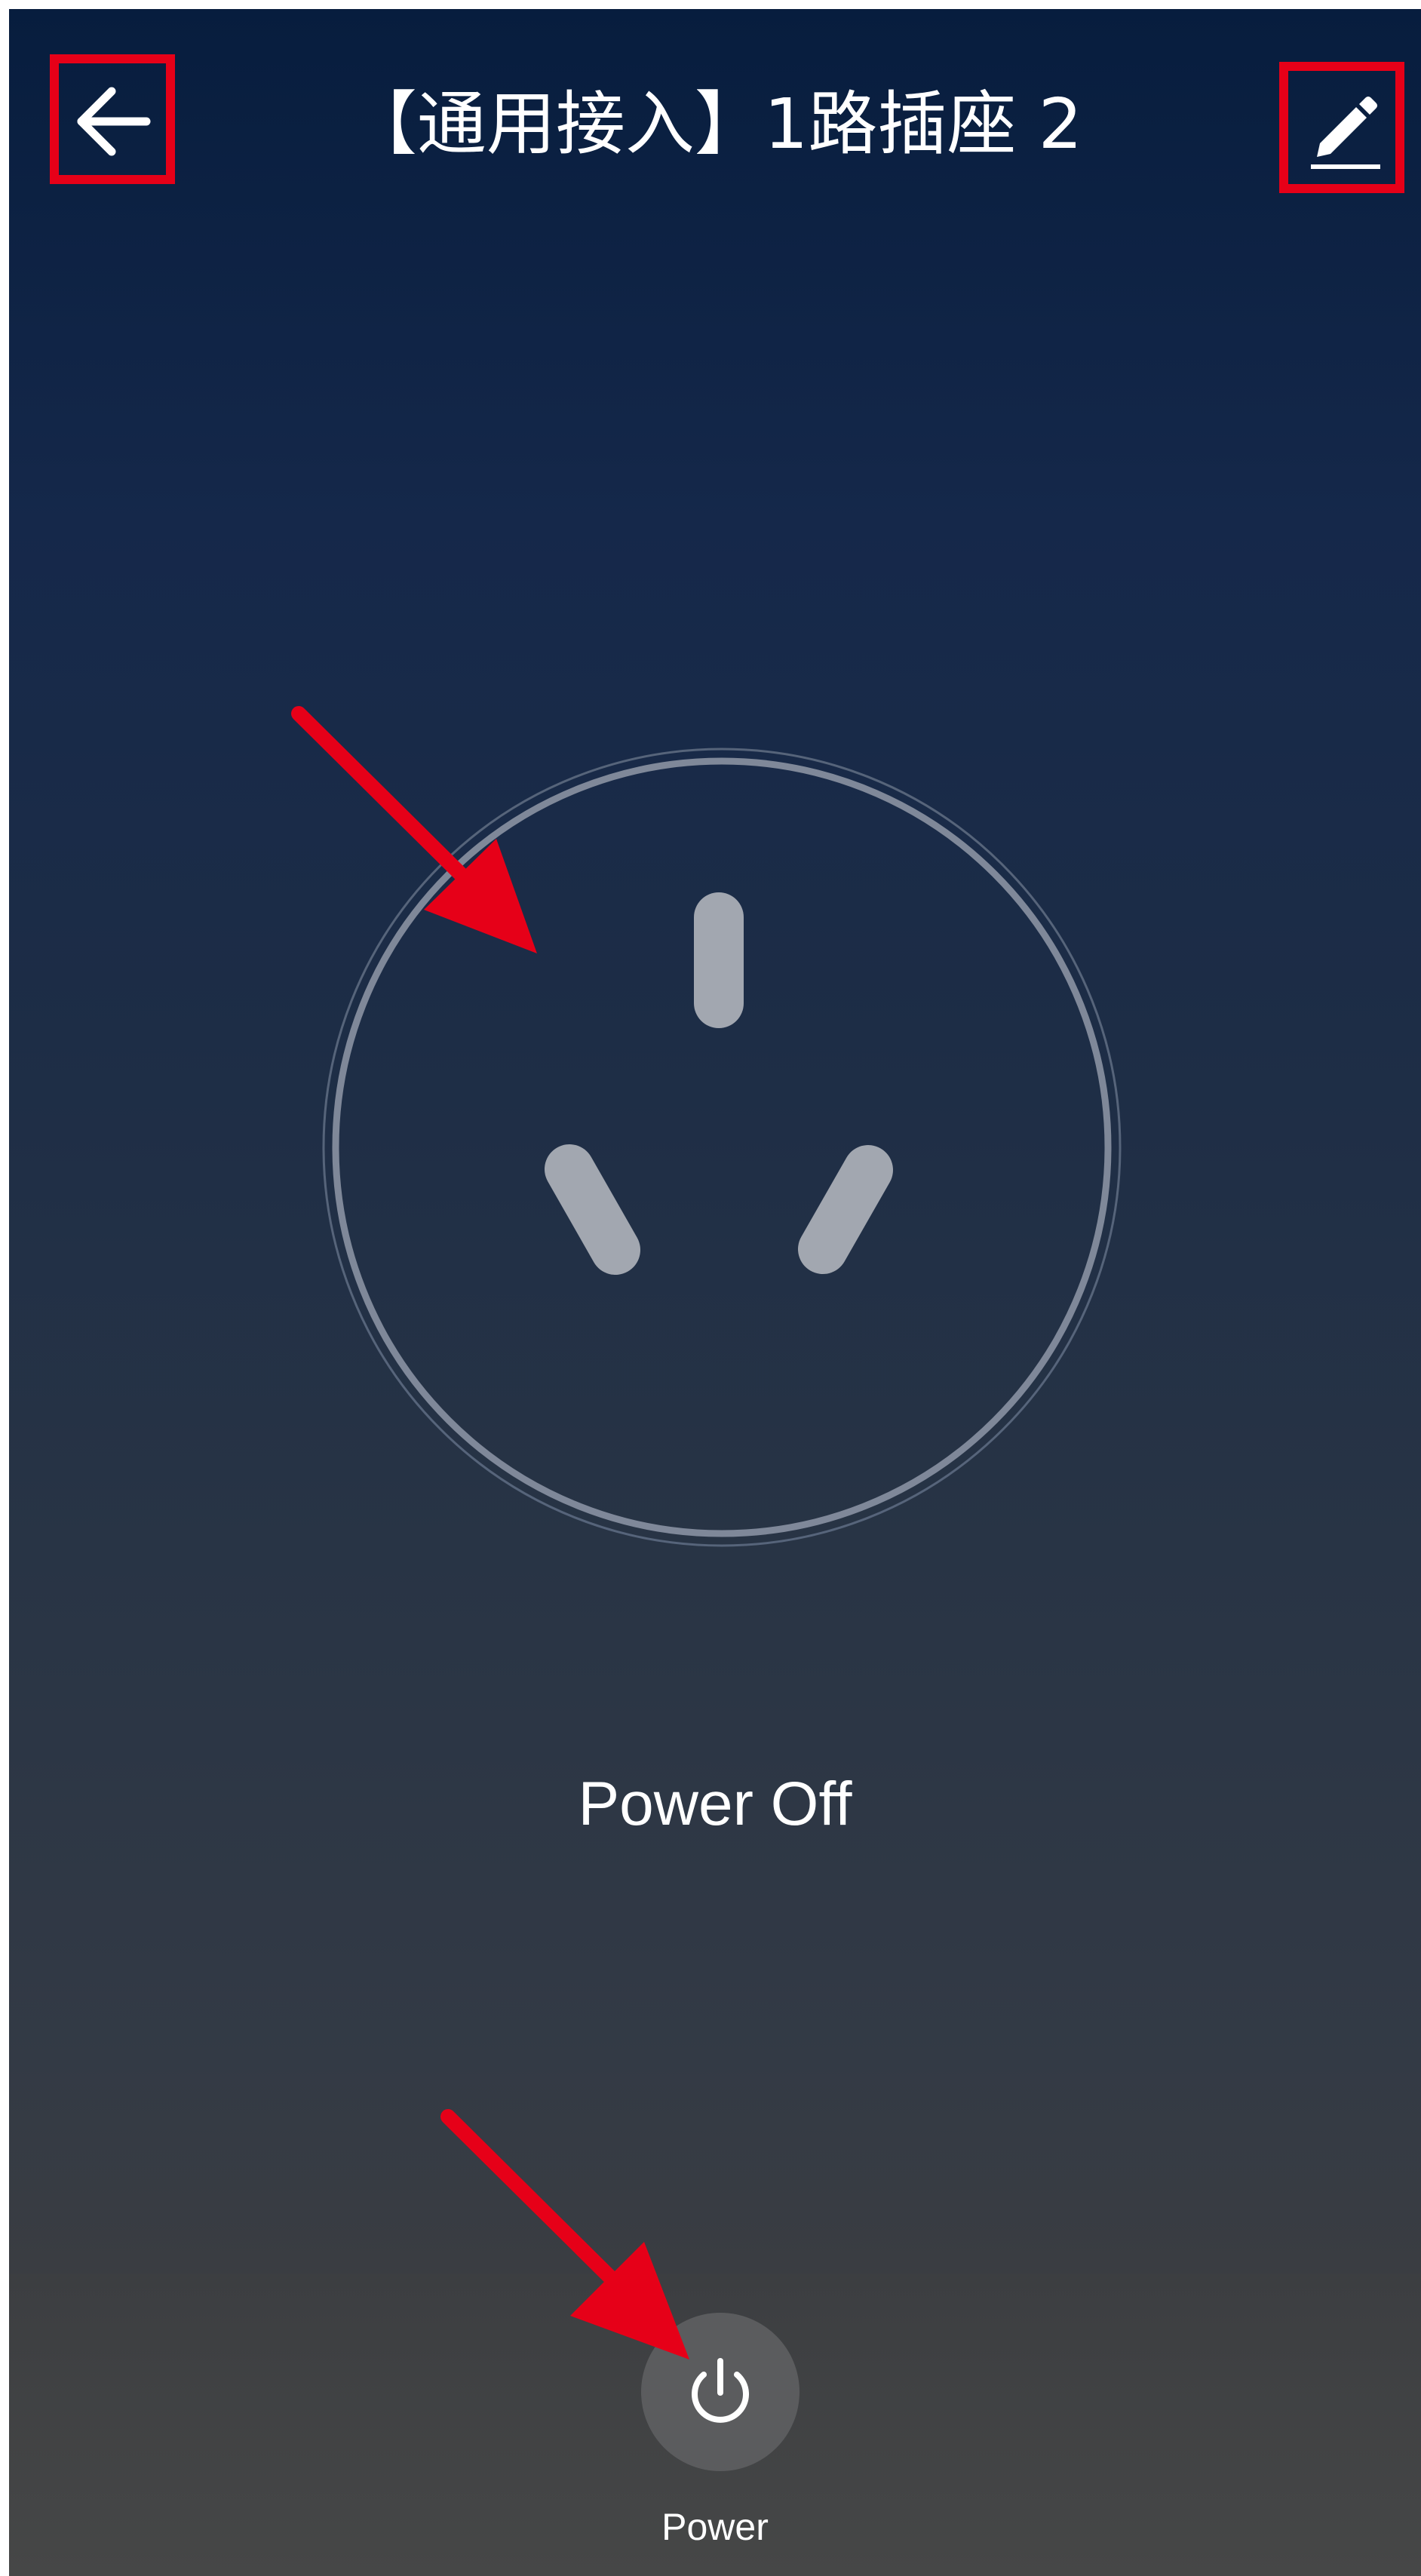  What do you see at coordinates (715, 1804) in the screenshot?
I see `power-status-text: Power Off` at bounding box center [715, 1804].